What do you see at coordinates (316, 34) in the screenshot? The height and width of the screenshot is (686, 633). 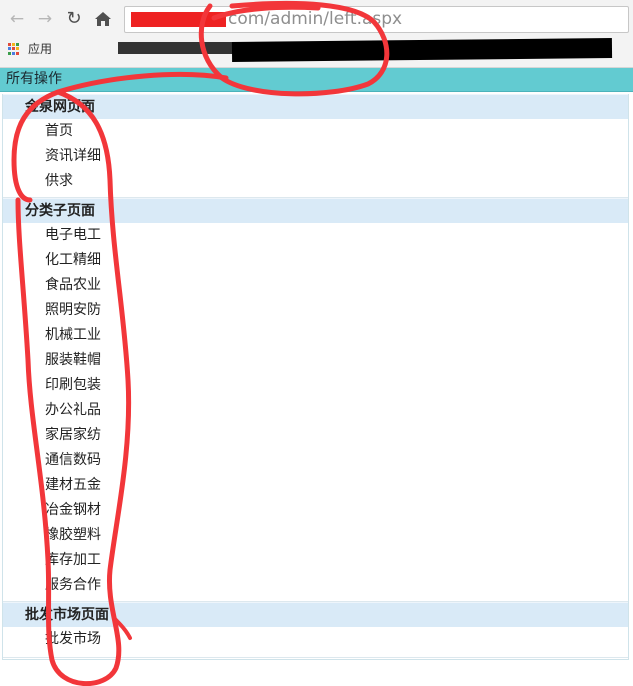 I see `browser-chrome: ← → ↻ com/admin/left.aspx 应用` at bounding box center [316, 34].